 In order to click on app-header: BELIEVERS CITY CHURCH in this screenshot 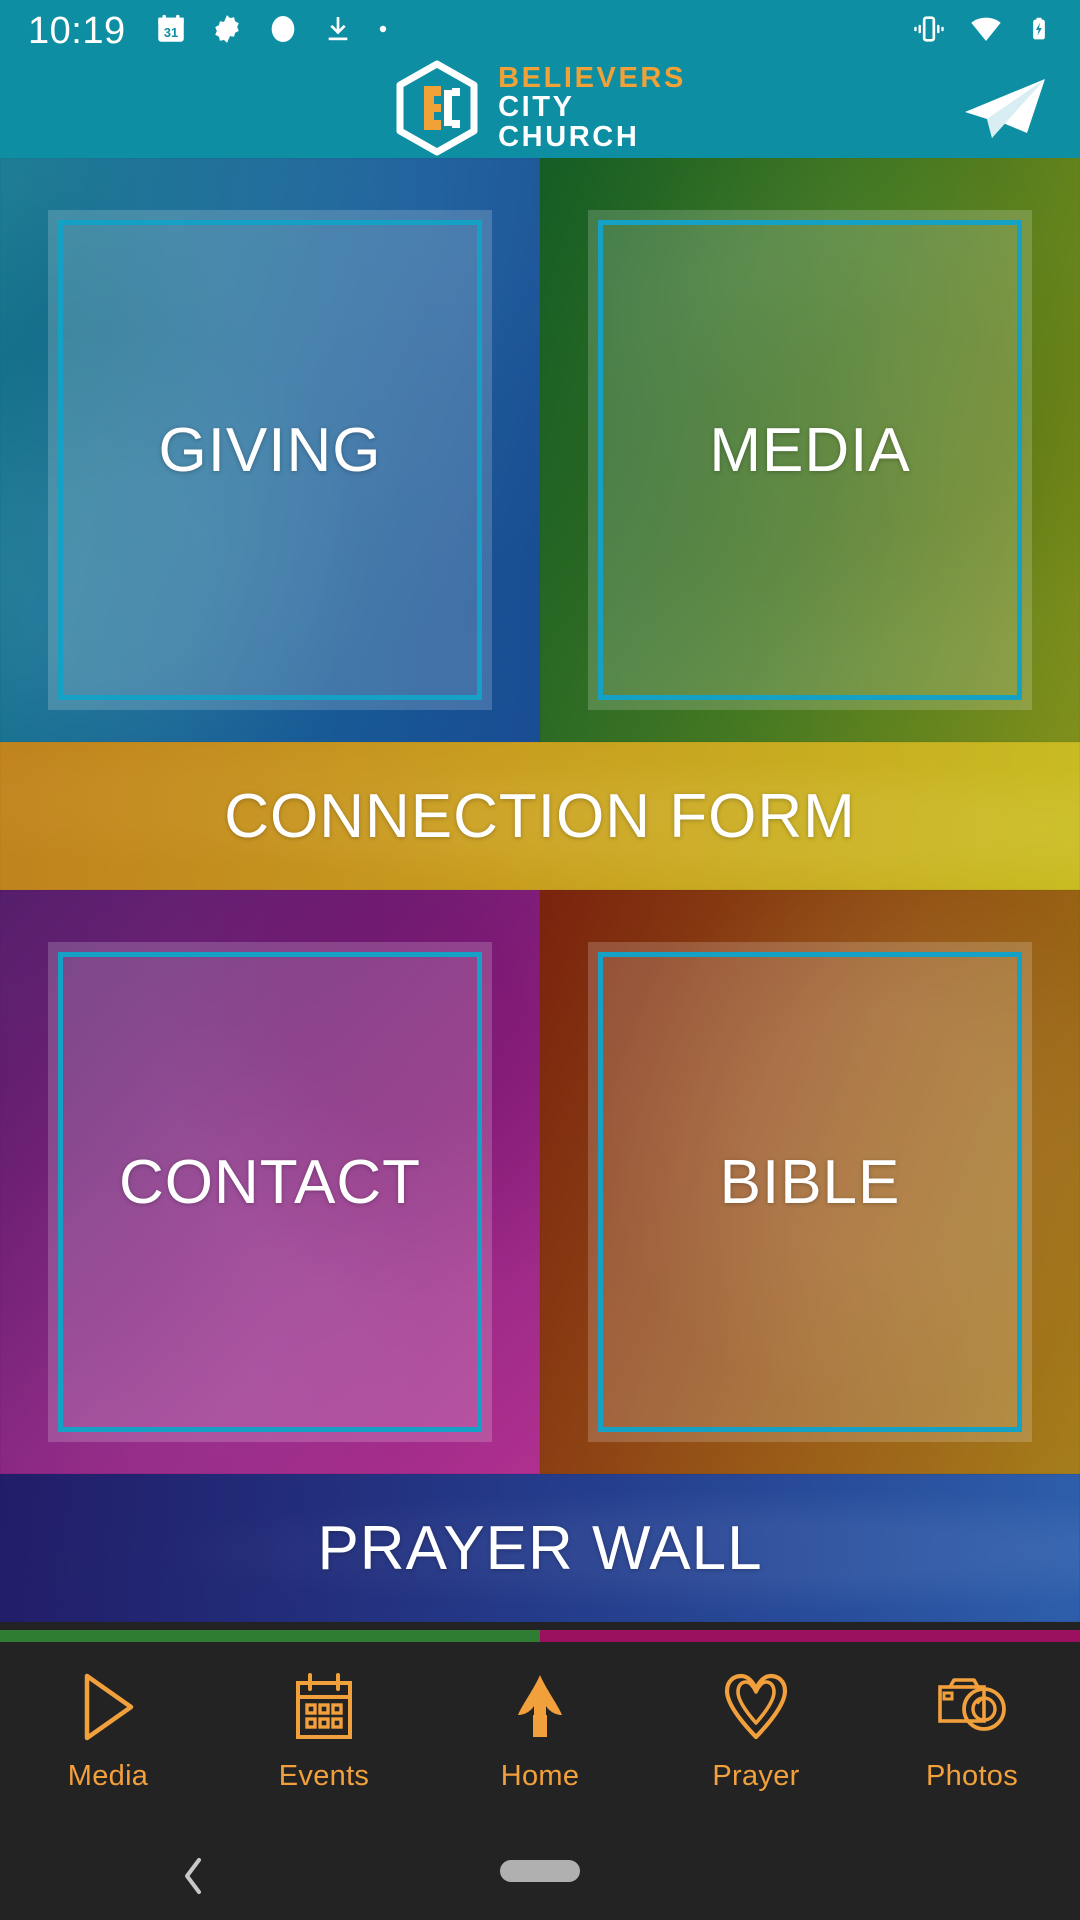, I will do `click(540, 109)`.